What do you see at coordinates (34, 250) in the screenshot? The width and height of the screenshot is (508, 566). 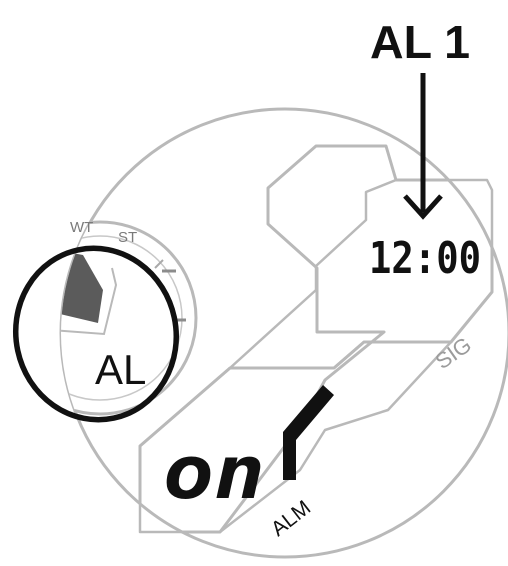 I see `subdial-tick` at bounding box center [34, 250].